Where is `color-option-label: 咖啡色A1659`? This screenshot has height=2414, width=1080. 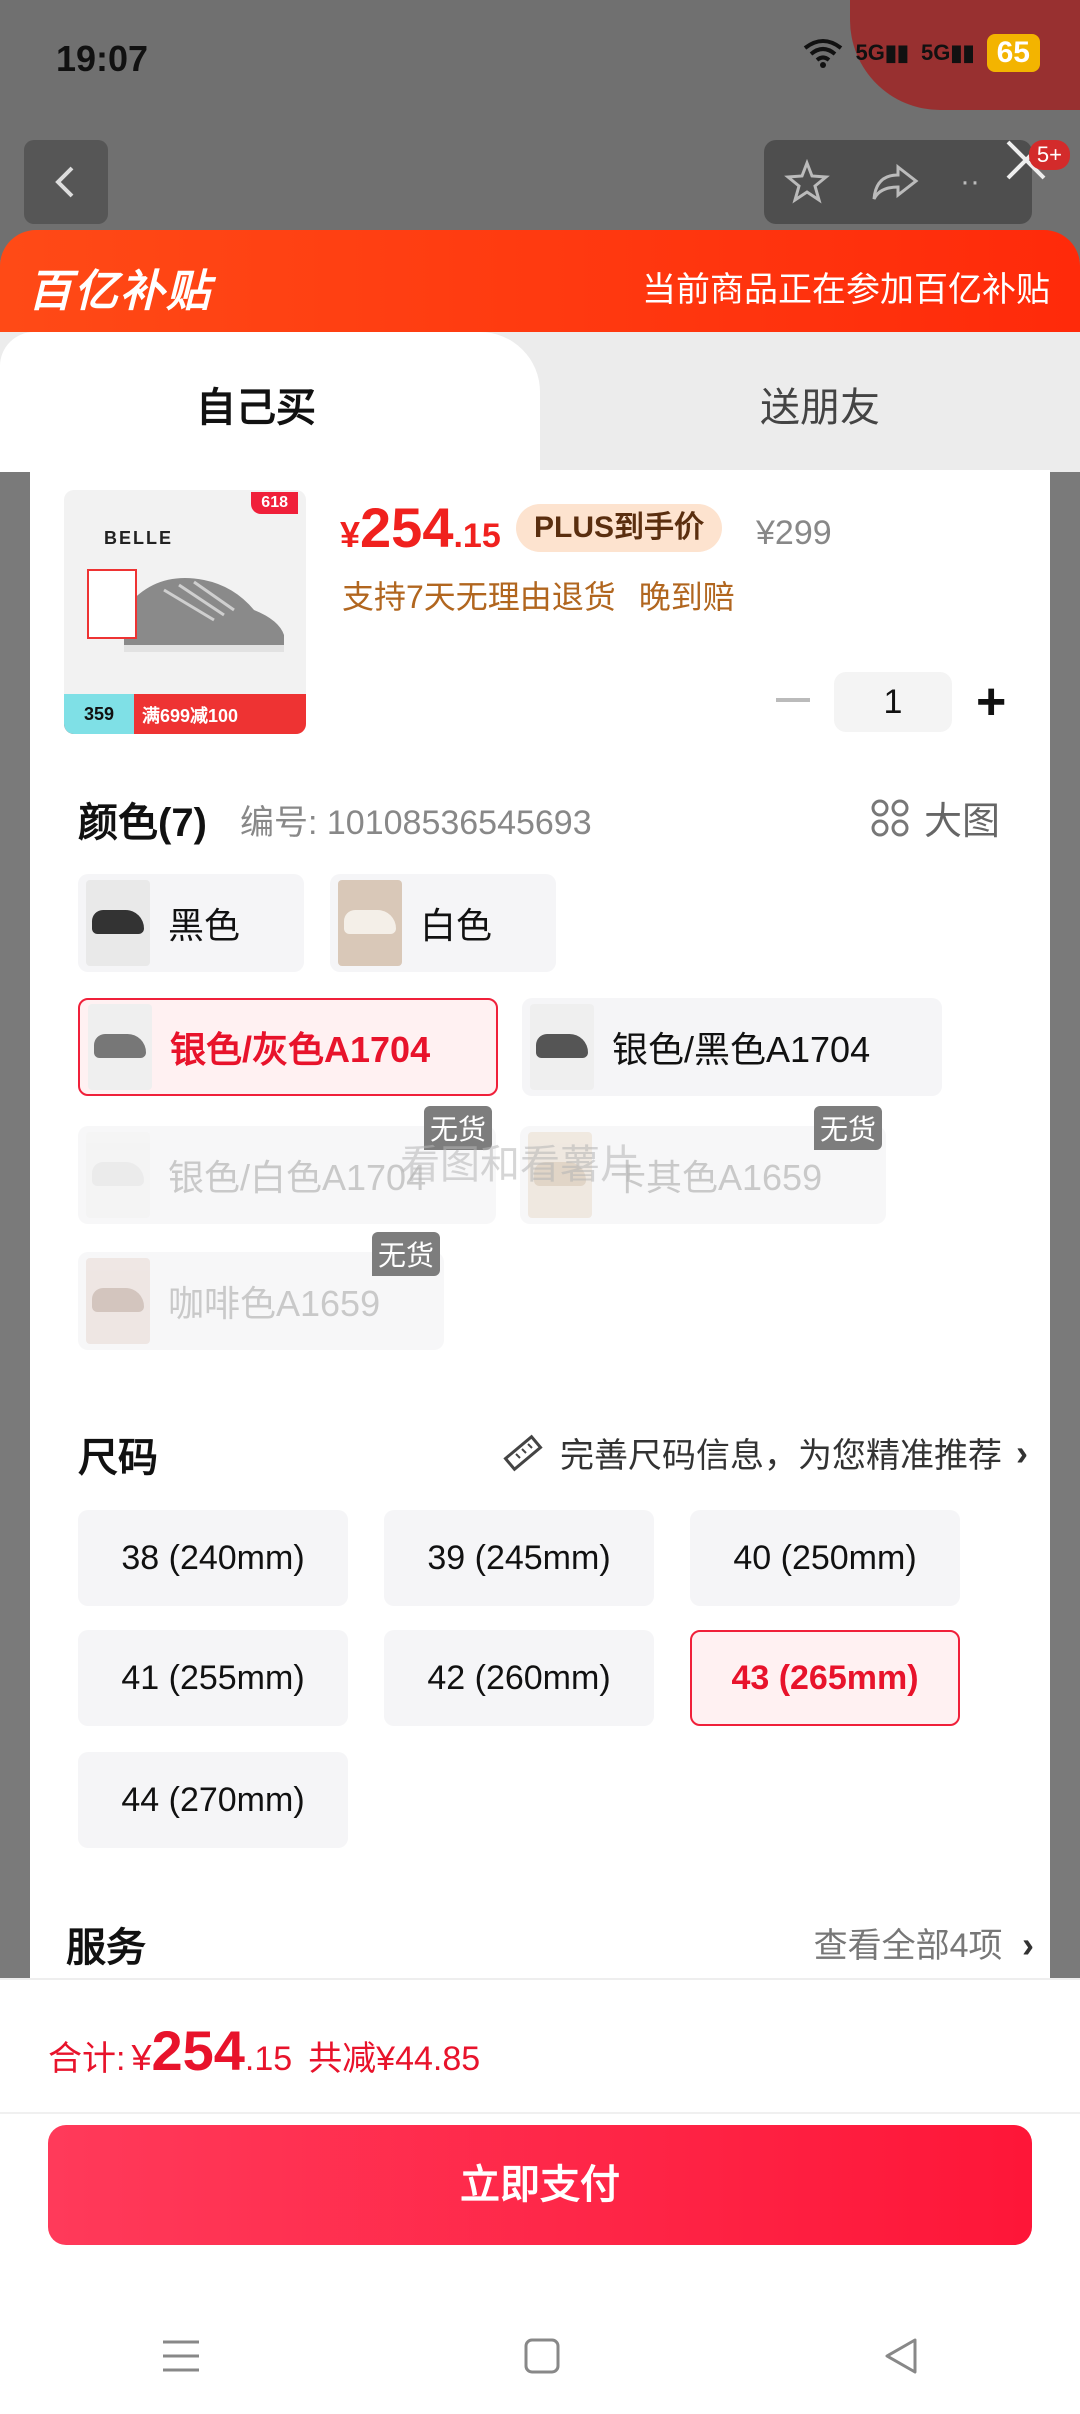
color-option-label: 咖啡色A1659 is located at coordinates (274, 1303).